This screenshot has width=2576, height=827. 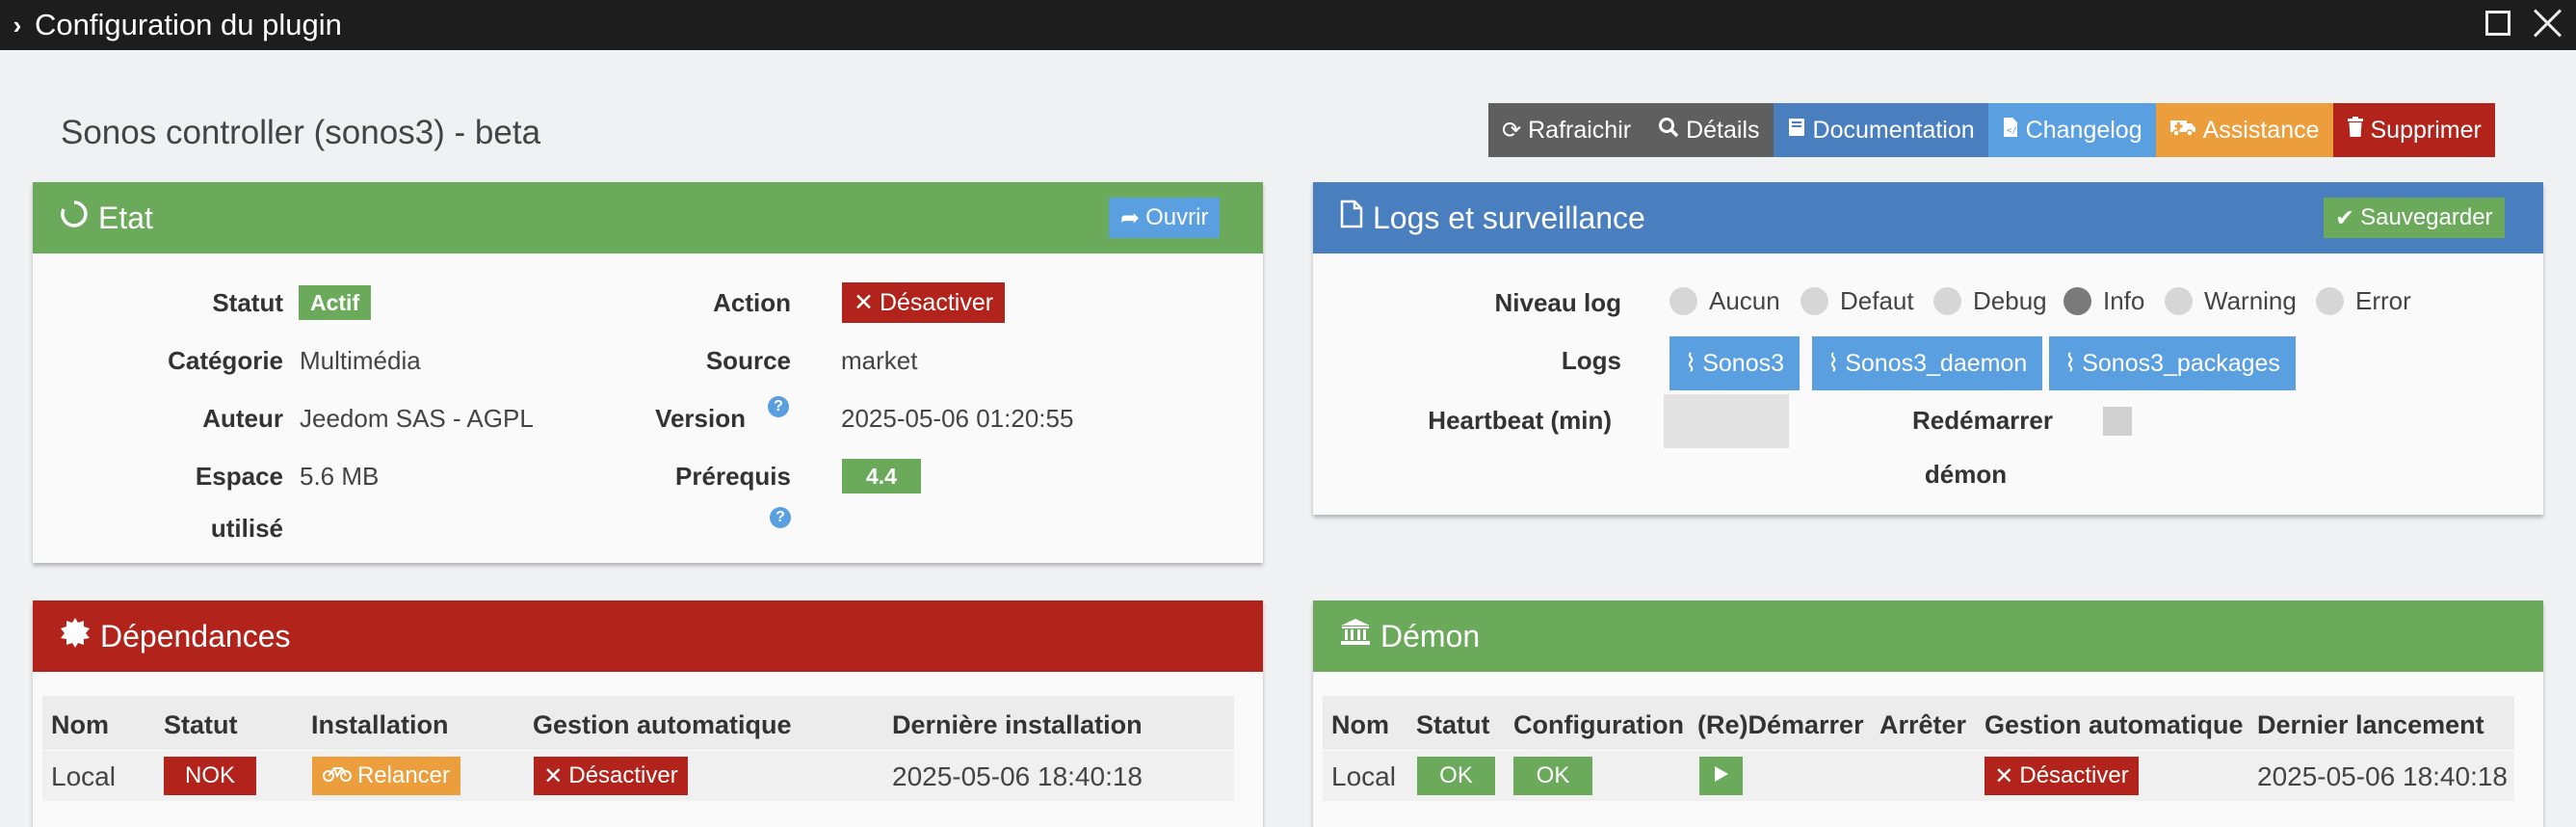 I want to click on log-level-info: Info, so click(x=2104, y=301).